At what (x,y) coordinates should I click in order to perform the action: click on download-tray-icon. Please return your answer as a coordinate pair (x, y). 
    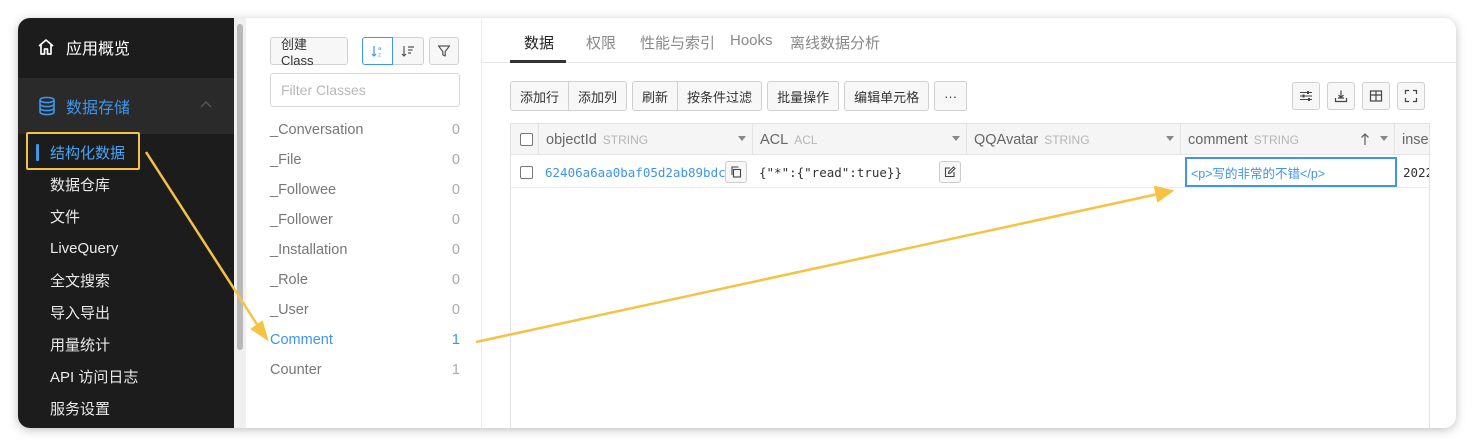
    Looking at the image, I should click on (1341, 96).